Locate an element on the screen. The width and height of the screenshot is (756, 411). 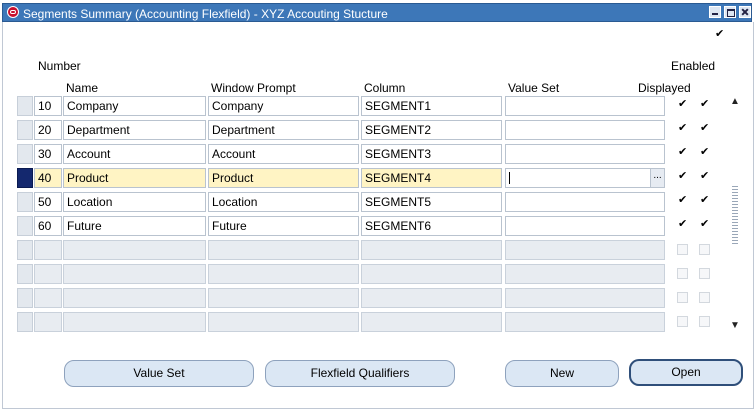
window-prompt-field: Future is located at coordinates (283, 226).